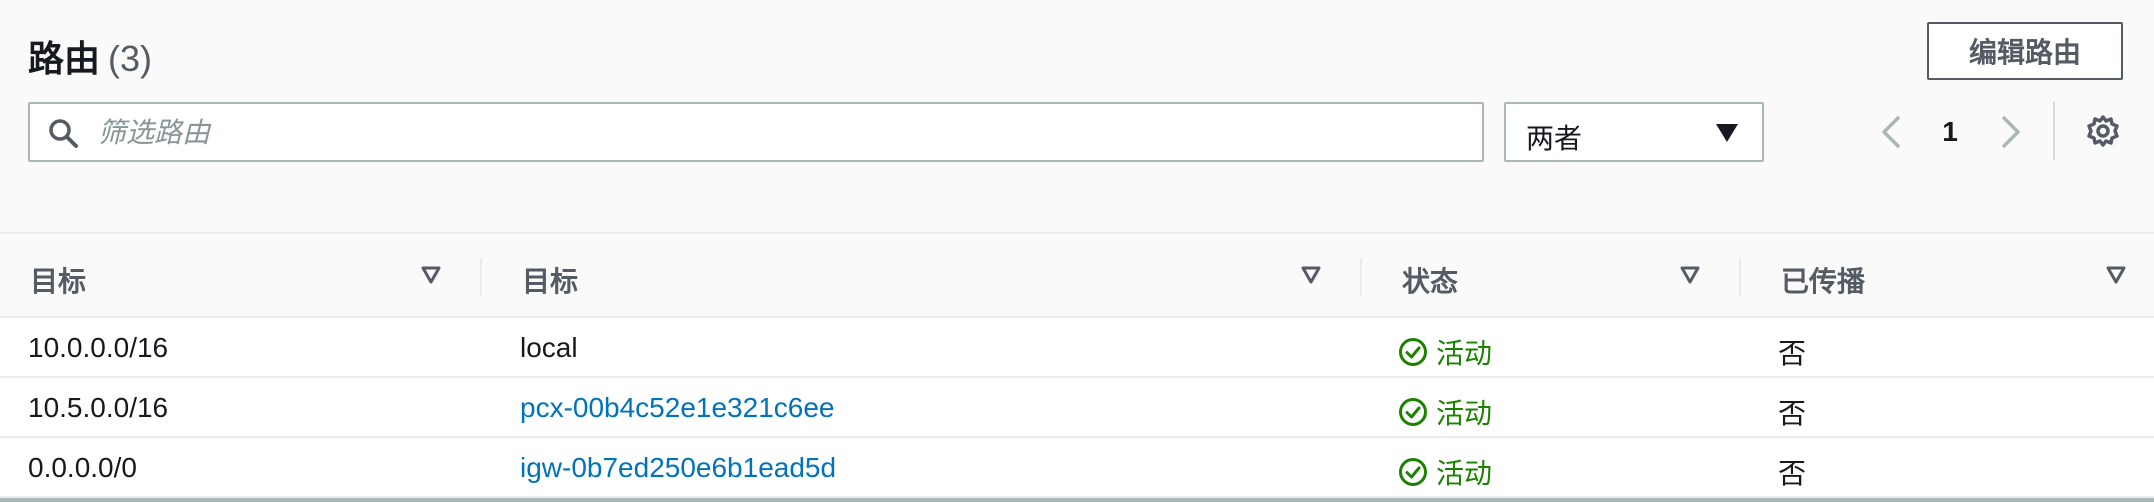 The image size is (2154, 502). What do you see at coordinates (1891, 132) in the screenshot?
I see `chevron-left-icon` at bounding box center [1891, 132].